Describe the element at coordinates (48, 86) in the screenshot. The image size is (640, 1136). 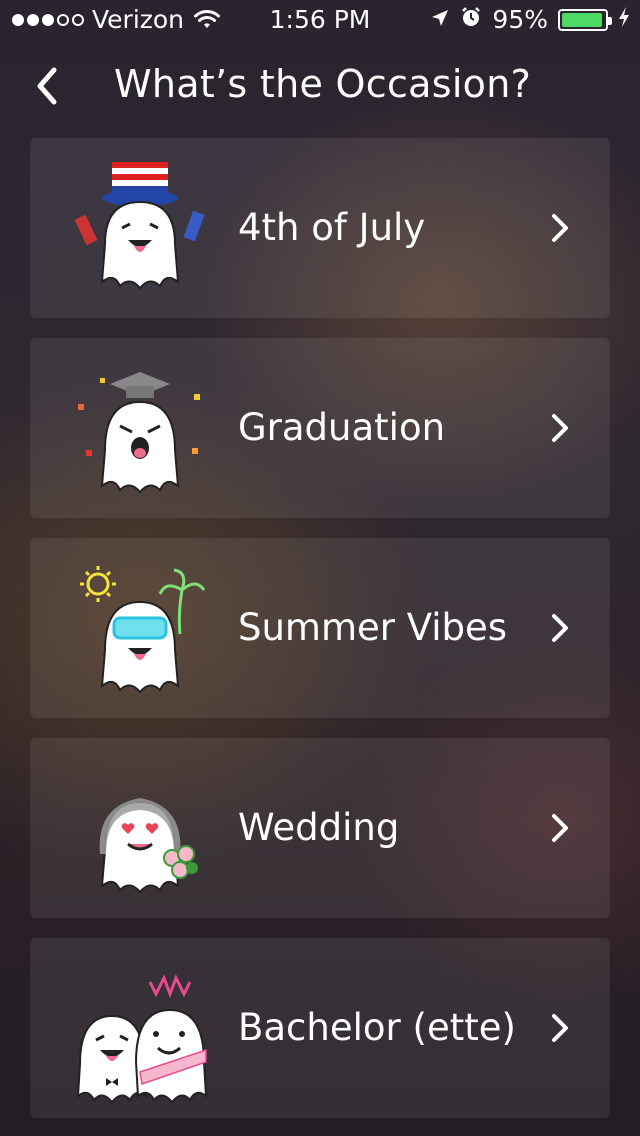
I see `chevron-left-icon` at that location.